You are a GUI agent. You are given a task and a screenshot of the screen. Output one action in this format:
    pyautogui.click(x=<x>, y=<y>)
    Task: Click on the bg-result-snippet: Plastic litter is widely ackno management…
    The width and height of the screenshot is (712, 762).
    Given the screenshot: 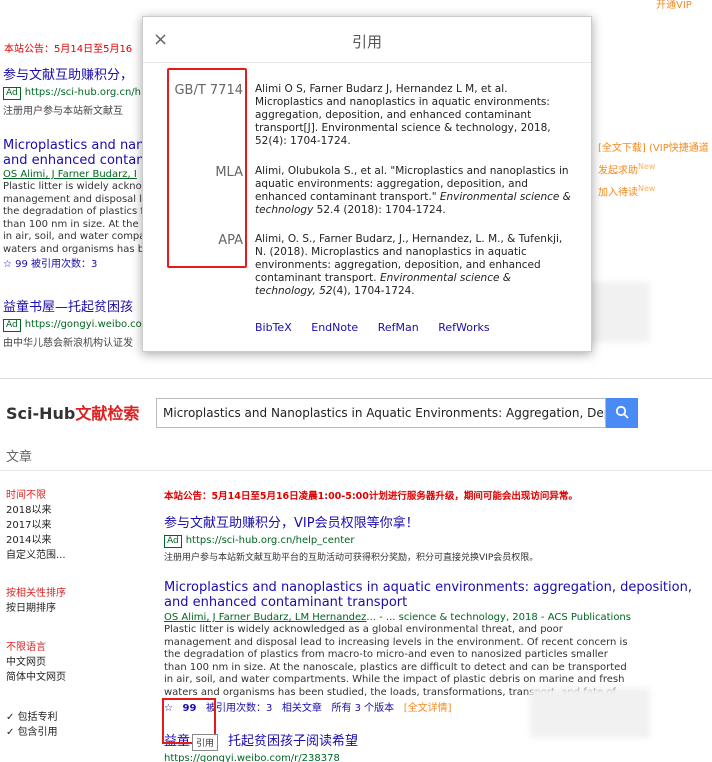 What is the action you would take?
    pyautogui.click(x=82, y=218)
    